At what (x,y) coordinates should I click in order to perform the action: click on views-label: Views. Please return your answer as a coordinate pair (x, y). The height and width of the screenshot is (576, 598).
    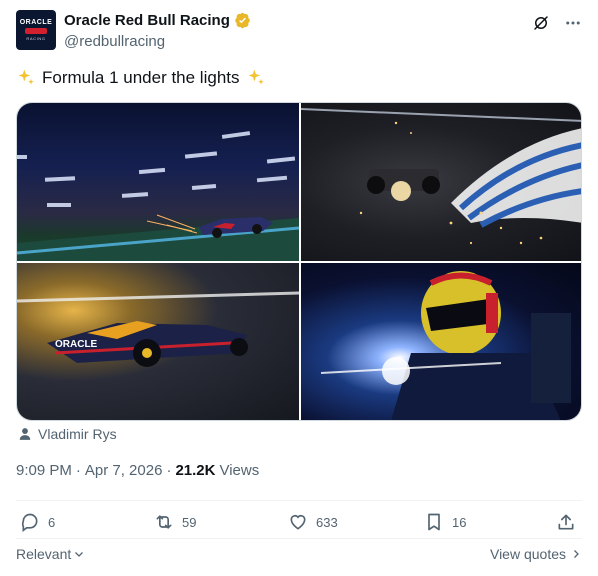
    Looking at the image, I should click on (239, 470).